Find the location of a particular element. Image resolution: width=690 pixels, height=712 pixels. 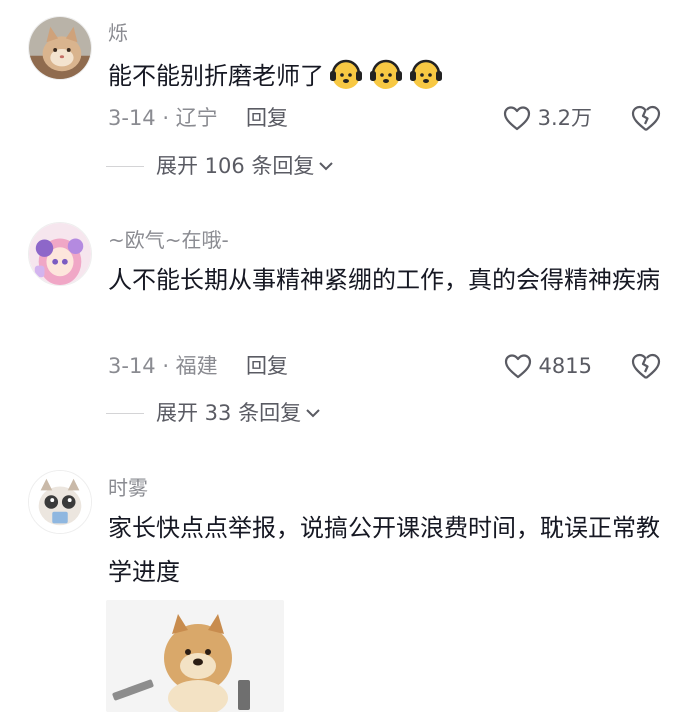

avatar is located at coordinates (60, 502).